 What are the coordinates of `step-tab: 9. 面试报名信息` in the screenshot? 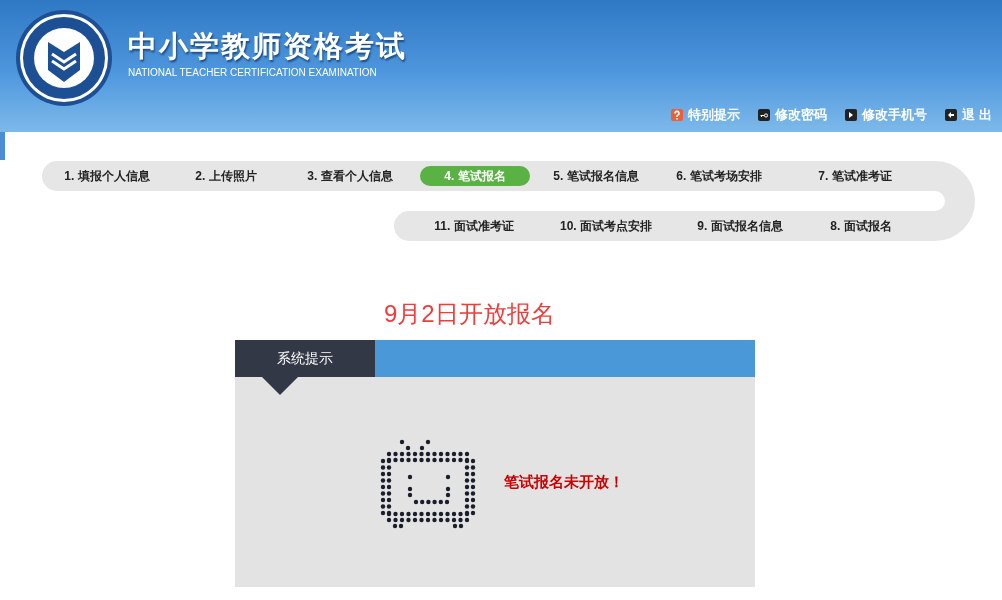 It's located at (740, 226).